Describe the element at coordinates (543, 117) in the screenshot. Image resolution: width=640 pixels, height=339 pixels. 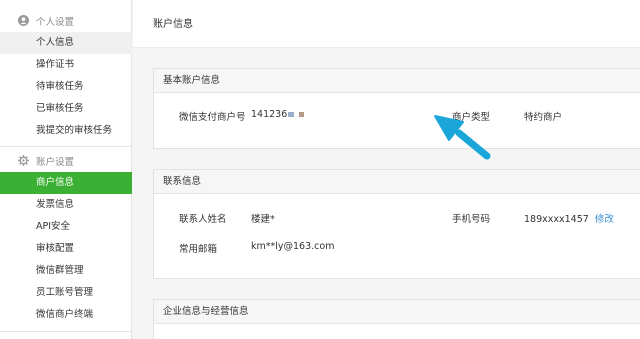
I see `merchant-type-value: 特约商户` at that location.